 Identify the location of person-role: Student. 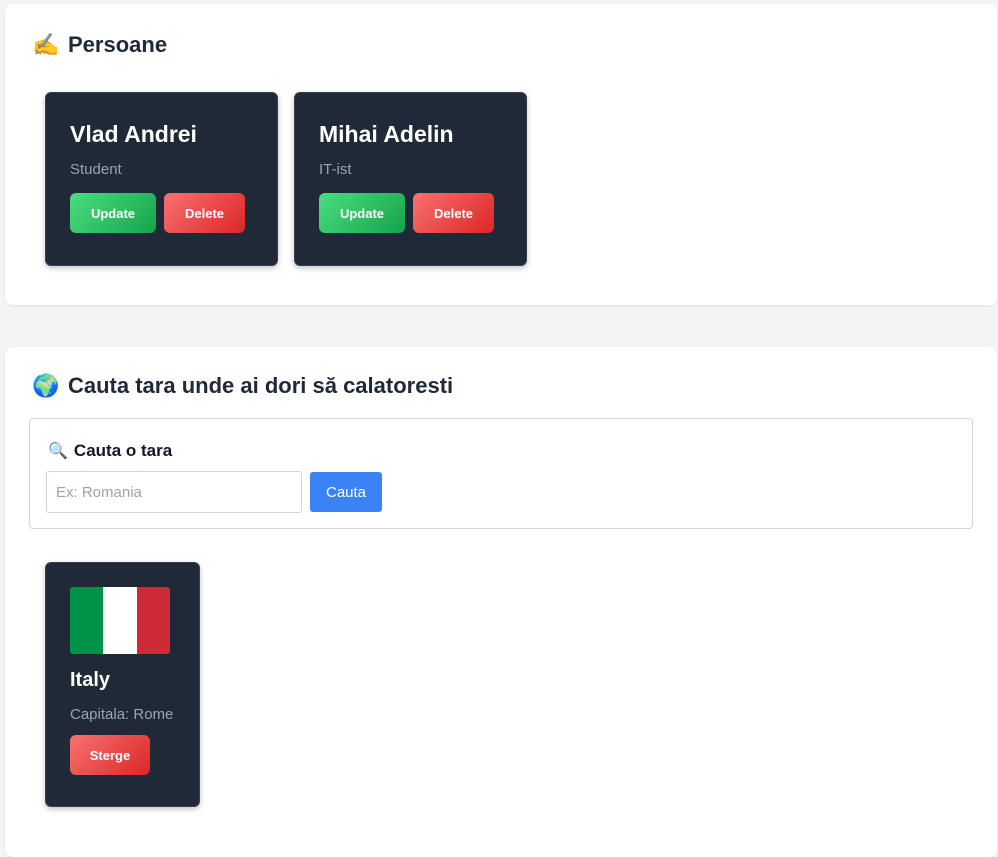
(96, 169).